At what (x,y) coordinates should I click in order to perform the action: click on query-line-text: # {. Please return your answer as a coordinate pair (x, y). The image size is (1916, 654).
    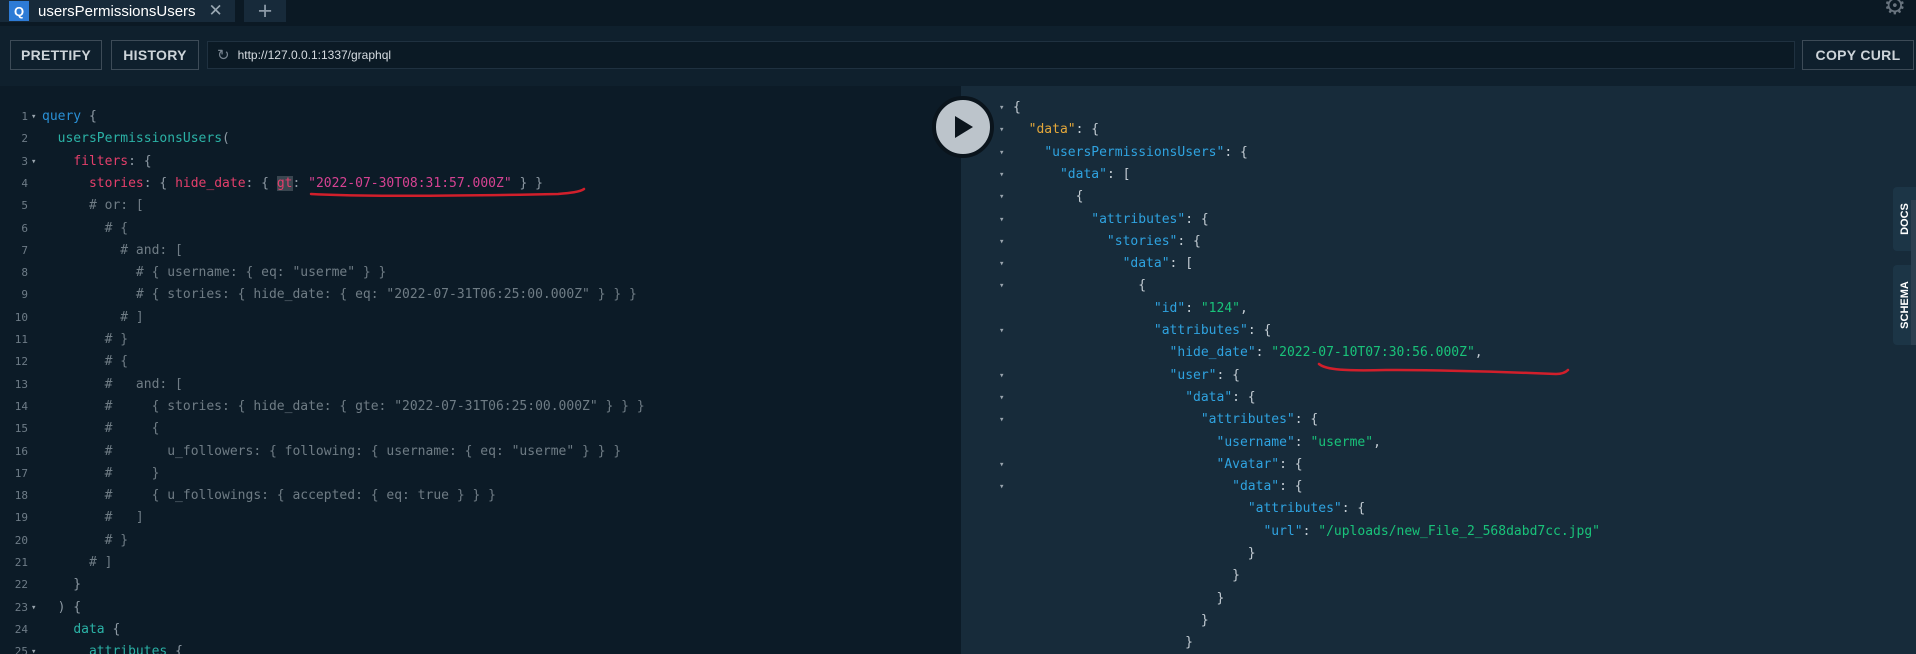
    Looking at the image, I should click on (85, 229).